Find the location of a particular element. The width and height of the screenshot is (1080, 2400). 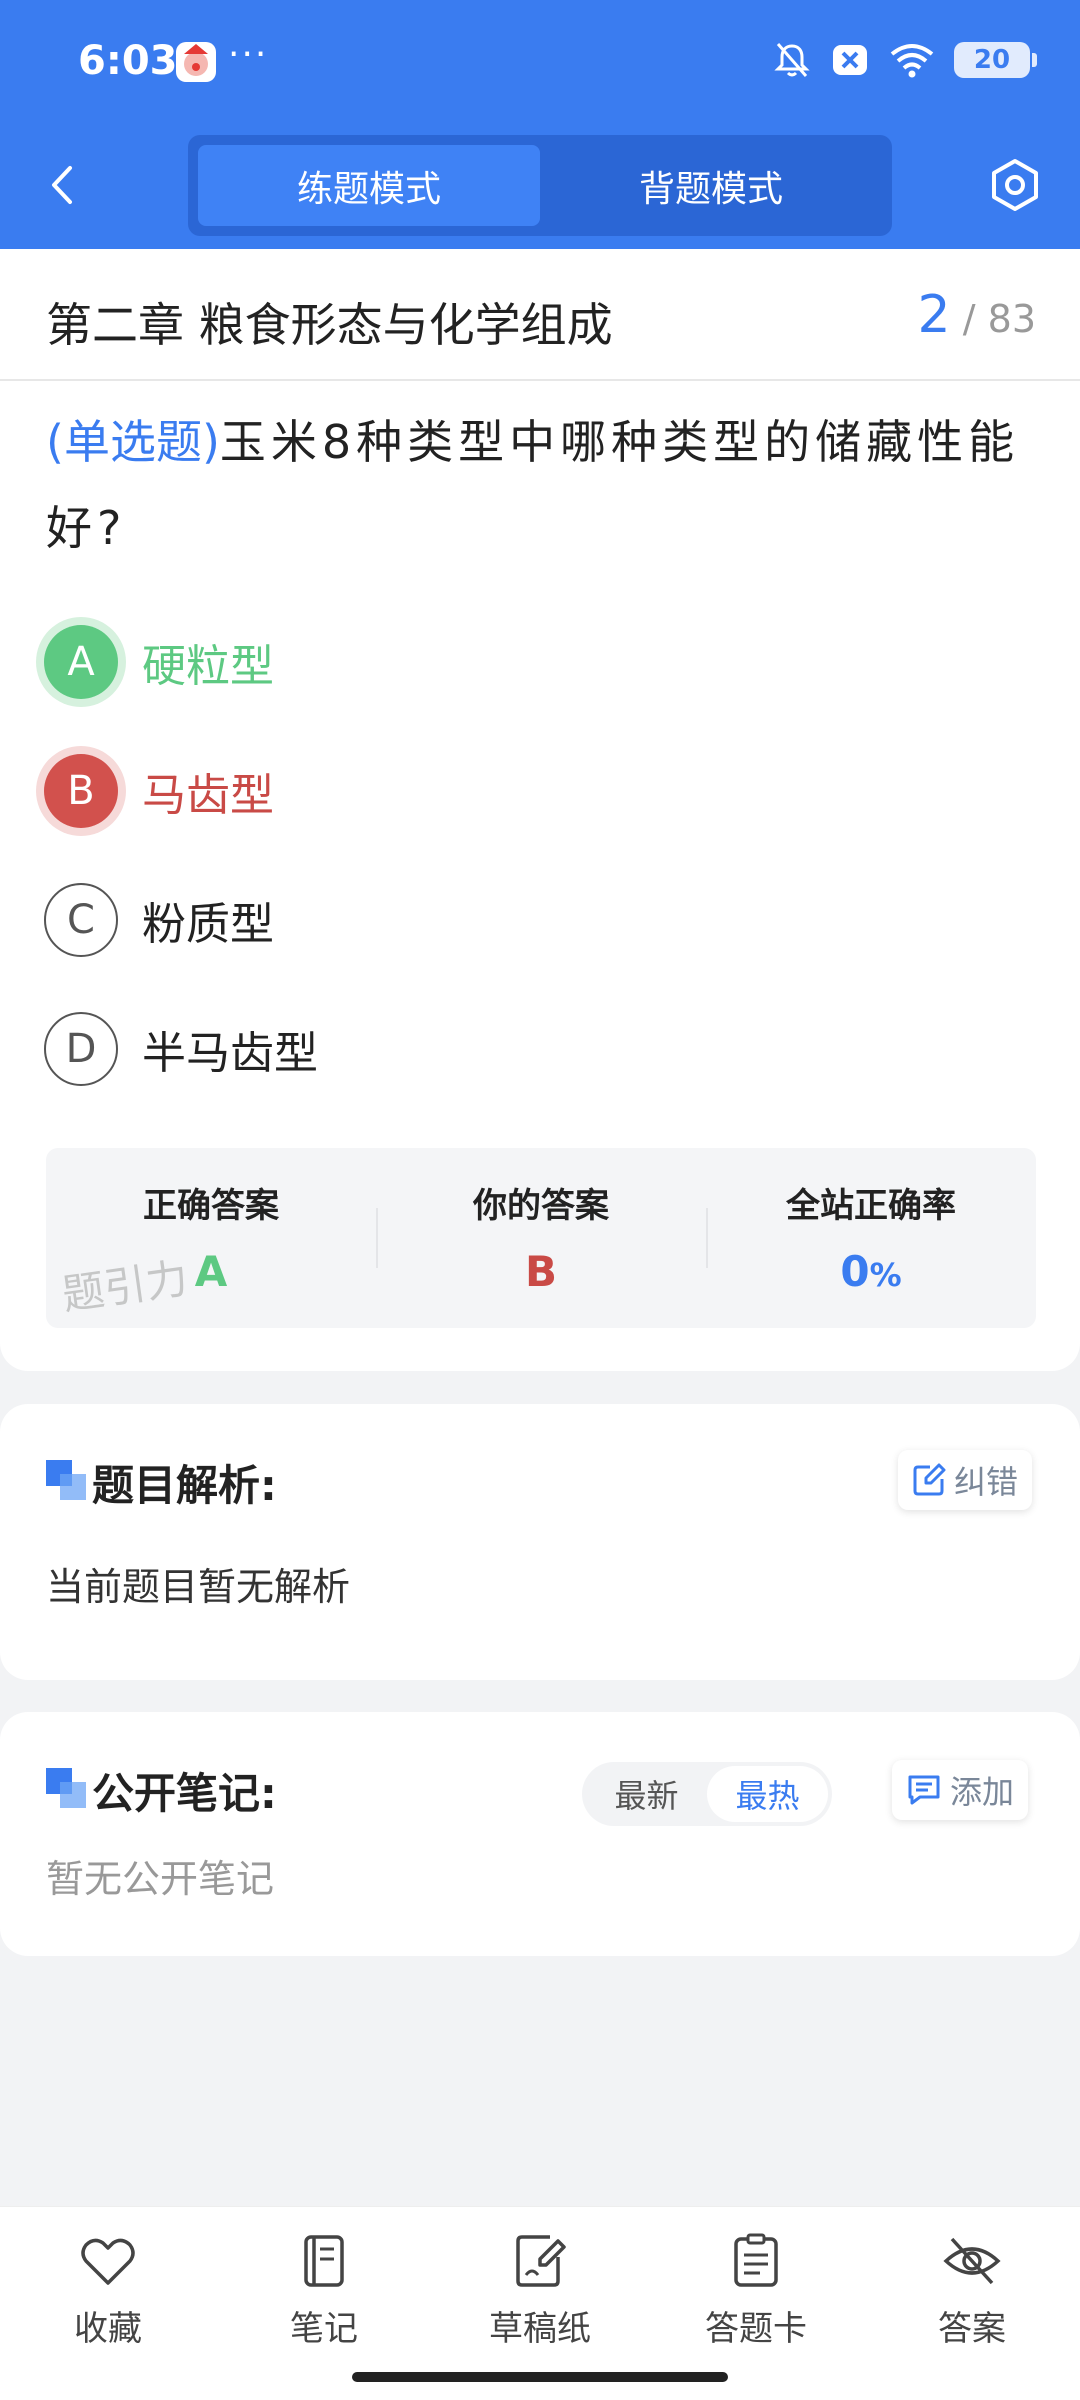

stat-site-accuracy: 全站正确率 0% is located at coordinates (871, 1238).